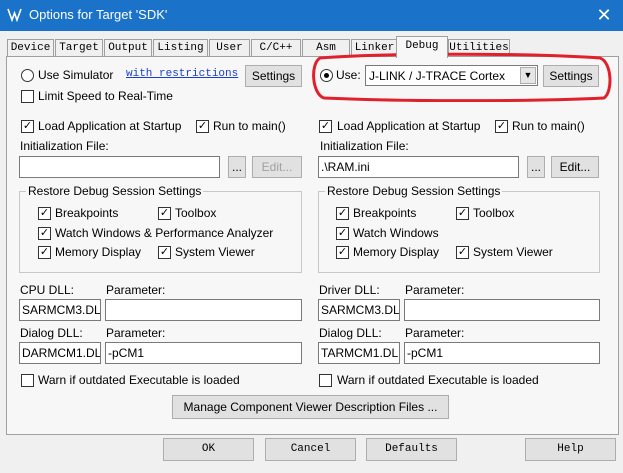 The width and height of the screenshot is (623, 473). Describe the element at coordinates (51, 333) in the screenshot. I see `dialog-dll-label: Dialog DLL:` at that location.